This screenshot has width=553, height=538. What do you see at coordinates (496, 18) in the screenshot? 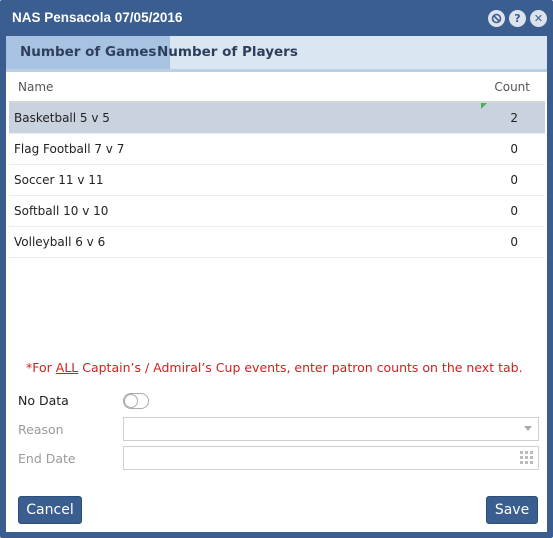
I see `block-icon` at bounding box center [496, 18].